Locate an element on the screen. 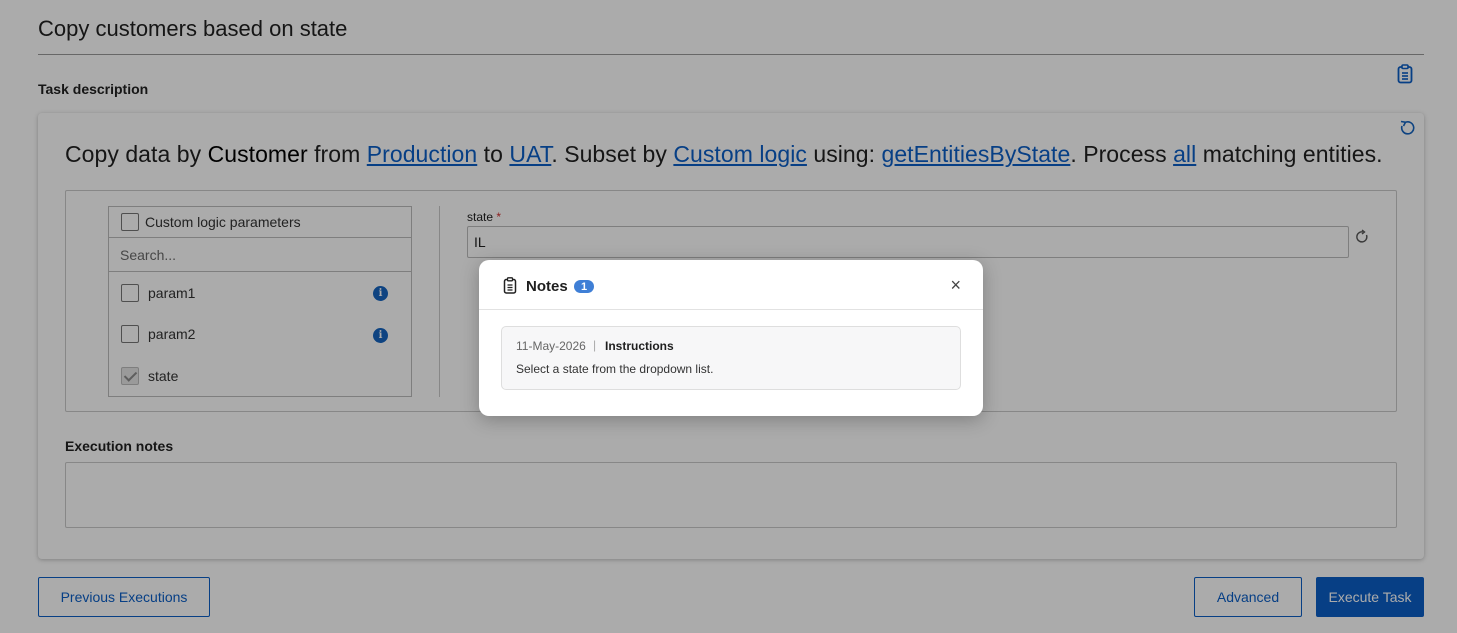  notes-modal-title: Notes is located at coordinates (547, 286).